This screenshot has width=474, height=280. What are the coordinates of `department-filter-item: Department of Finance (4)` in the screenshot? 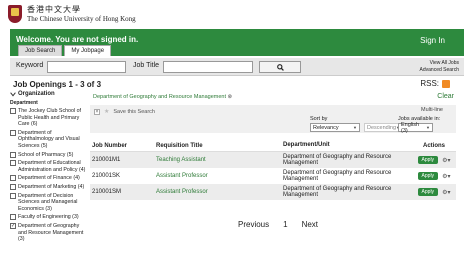 It's located at (48, 178).